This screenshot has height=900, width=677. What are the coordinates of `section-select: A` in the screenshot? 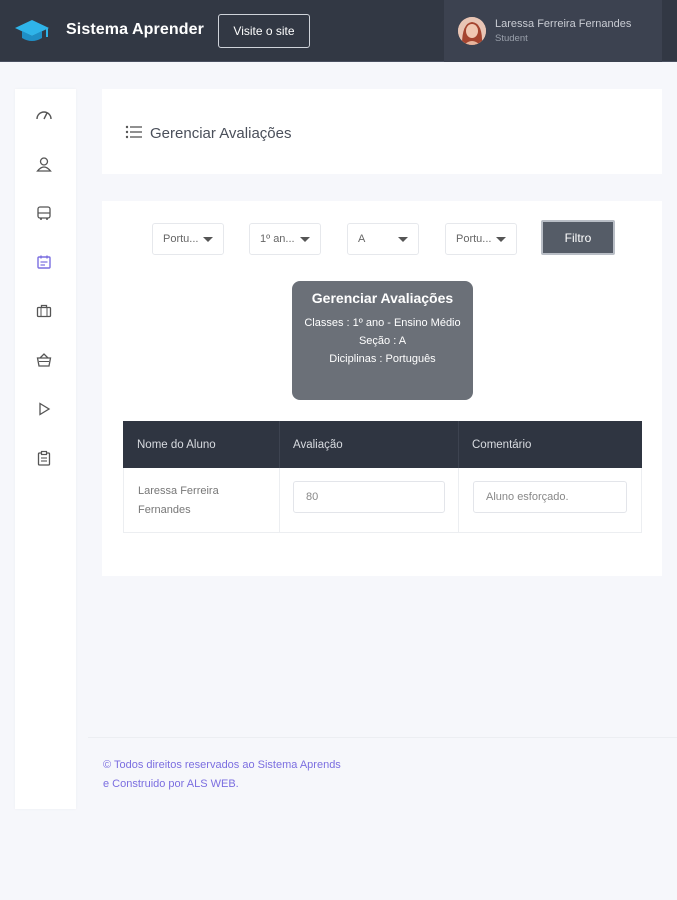 It's located at (383, 239).